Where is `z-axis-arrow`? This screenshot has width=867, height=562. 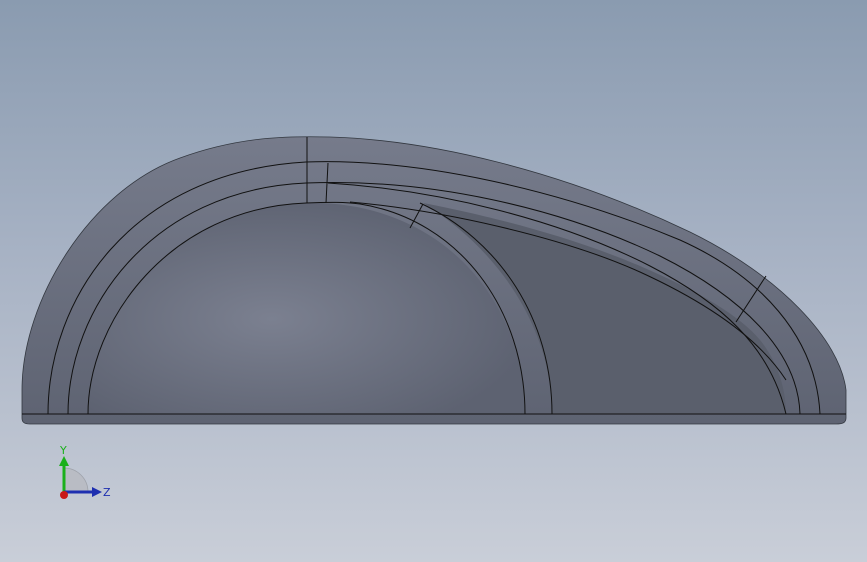
z-axis-arrow is located at coordinates (97, 492).